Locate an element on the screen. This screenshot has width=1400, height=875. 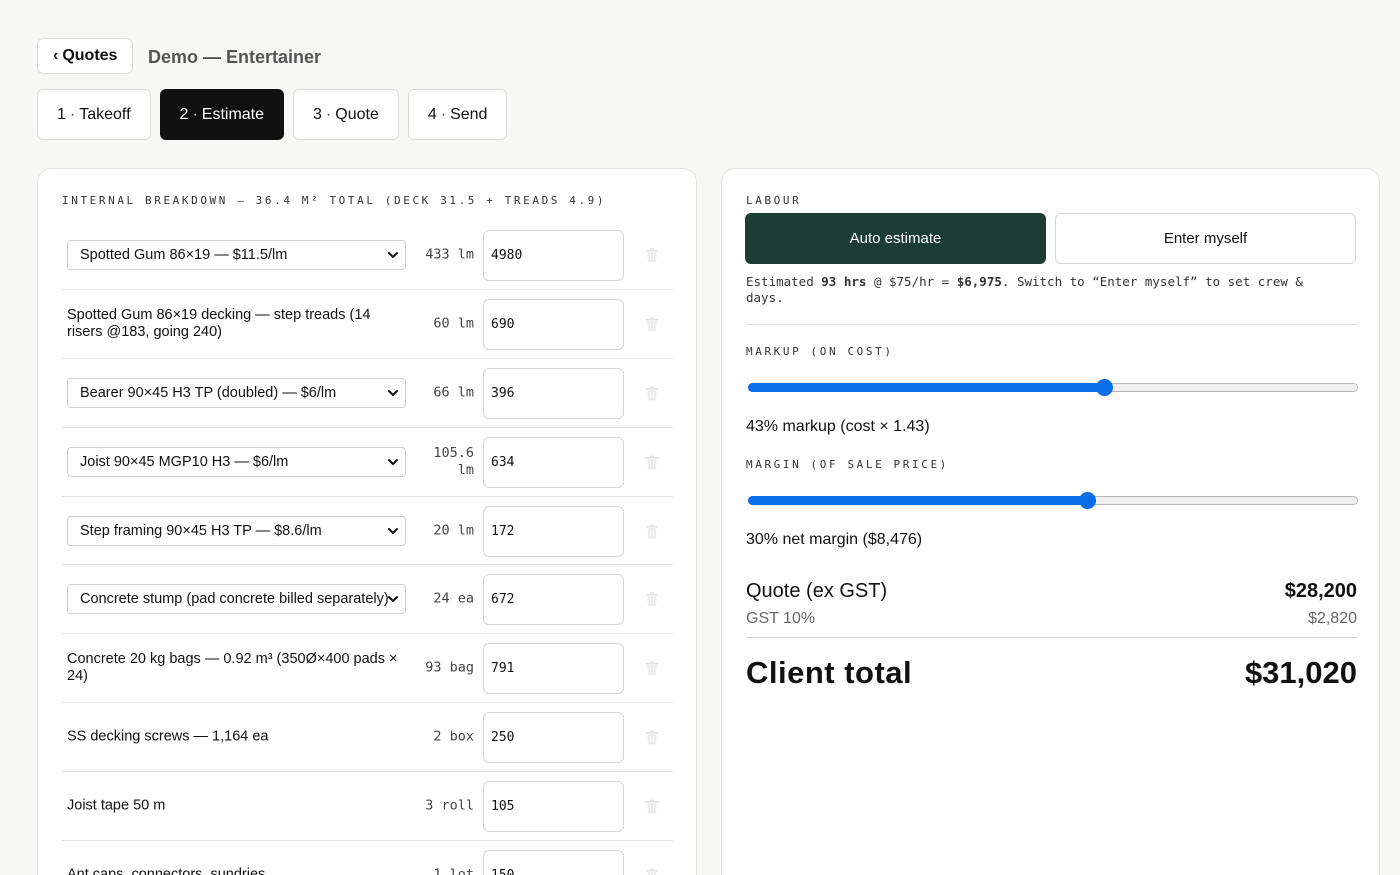
line-item-cost-input: 4980 is located at coordinates (553, 255).